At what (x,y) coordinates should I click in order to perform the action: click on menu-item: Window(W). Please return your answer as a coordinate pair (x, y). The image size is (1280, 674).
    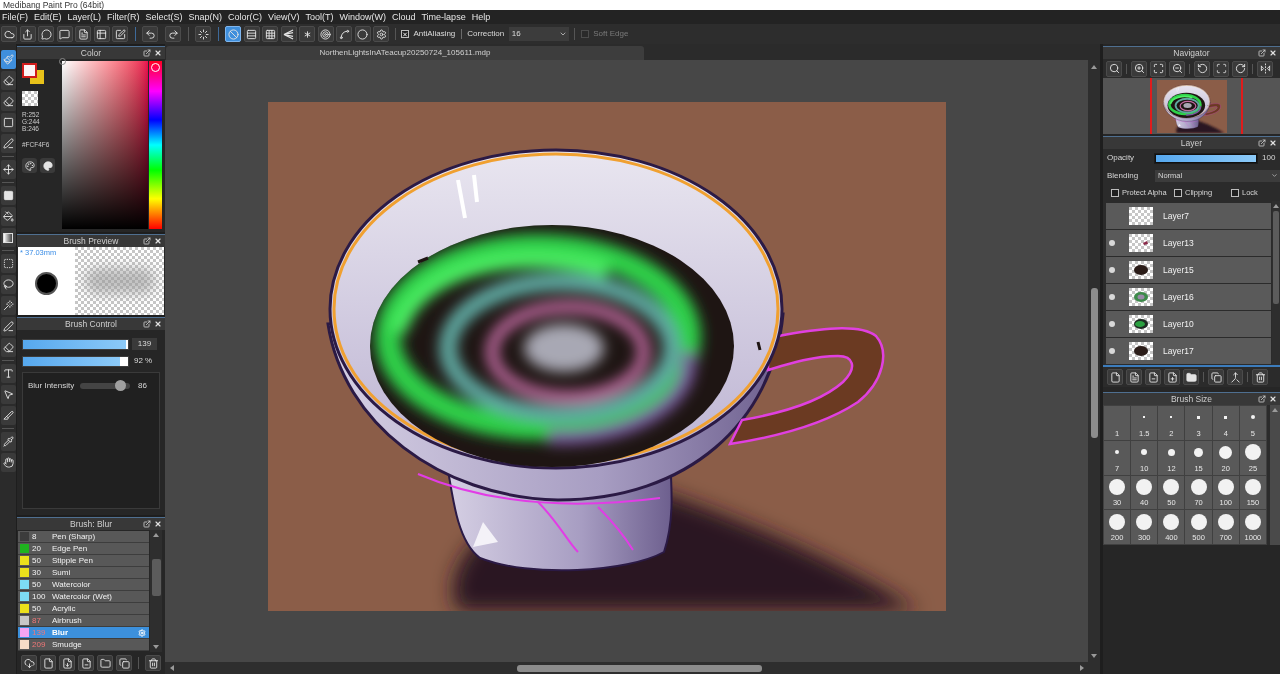
    Looking at the image, I should click on (362, 17).